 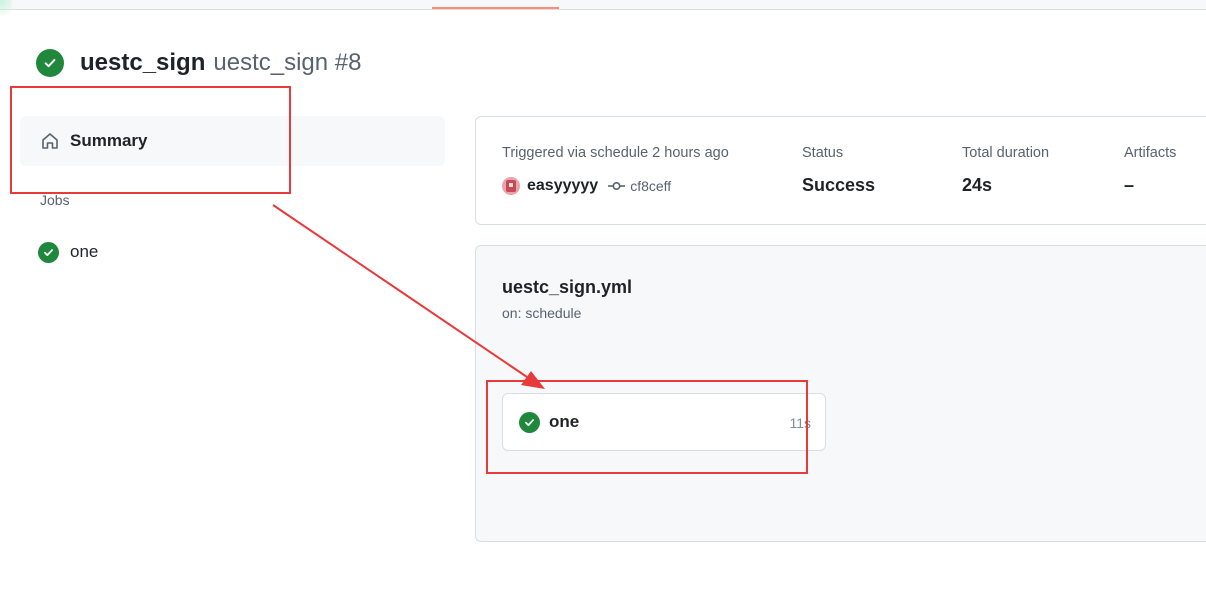 What do you see at coordinates (495, 8) in the screenshot?
I see `selected-tab-underline` at bounding box center [495, 8].